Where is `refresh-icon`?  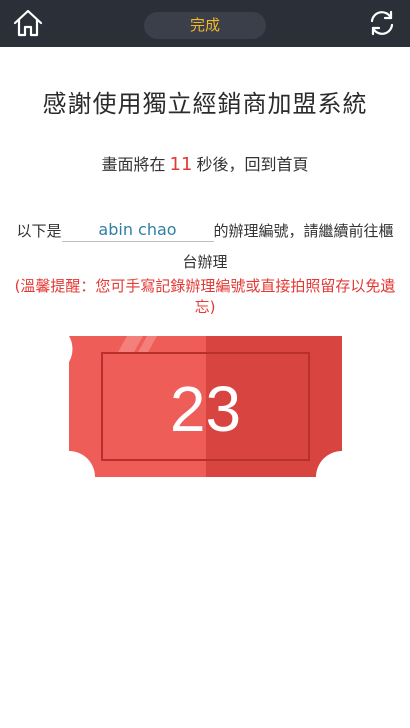
refresh-icon is located at coordinates (382, 23).